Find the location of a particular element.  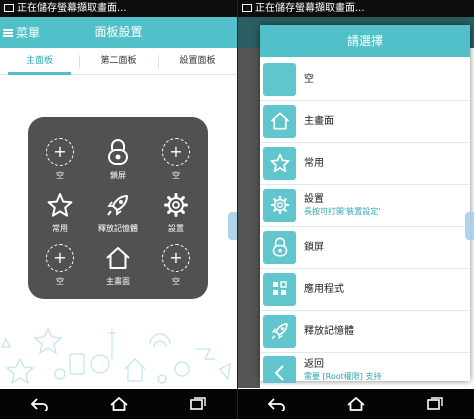

dialog-item-apps: 應用程式 is located at coordinates (365, 289).